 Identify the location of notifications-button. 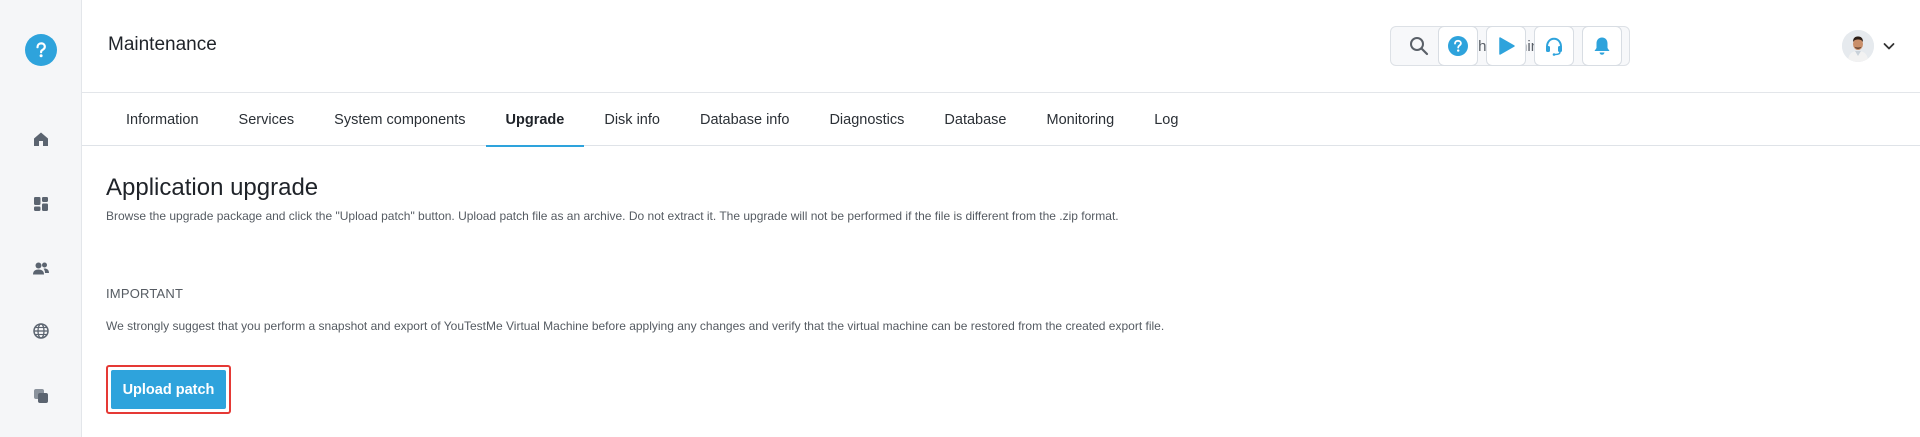
(1602, 46).